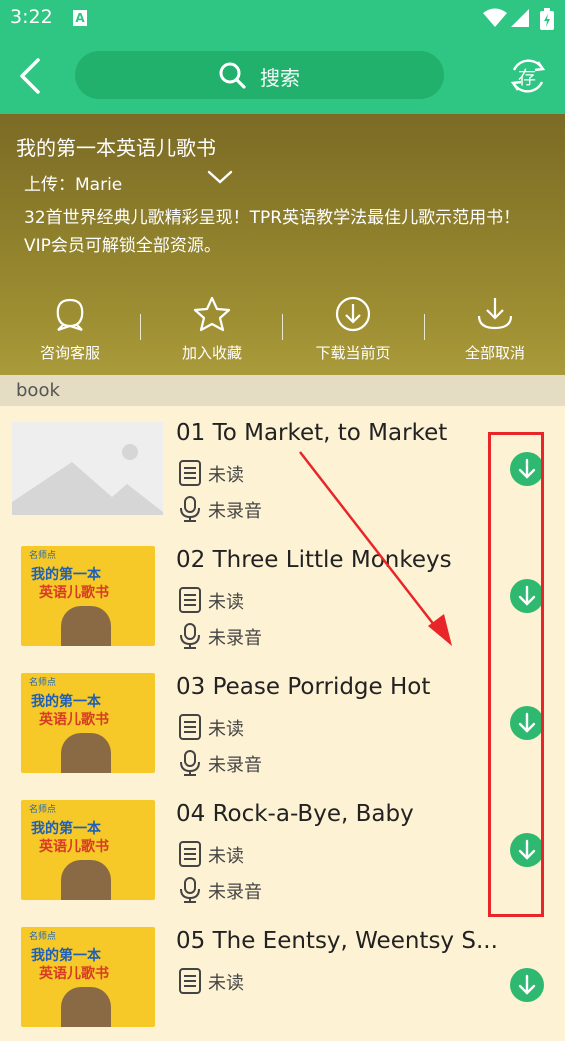  I want to click on action-label: 加入收藏, so click(211, 353).